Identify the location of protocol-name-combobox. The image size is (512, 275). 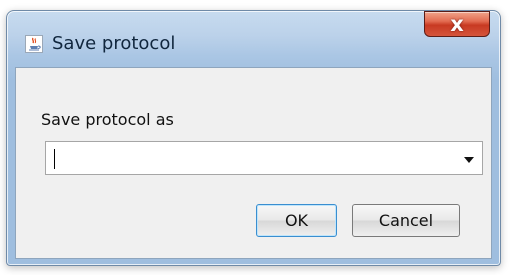
(264, 158).